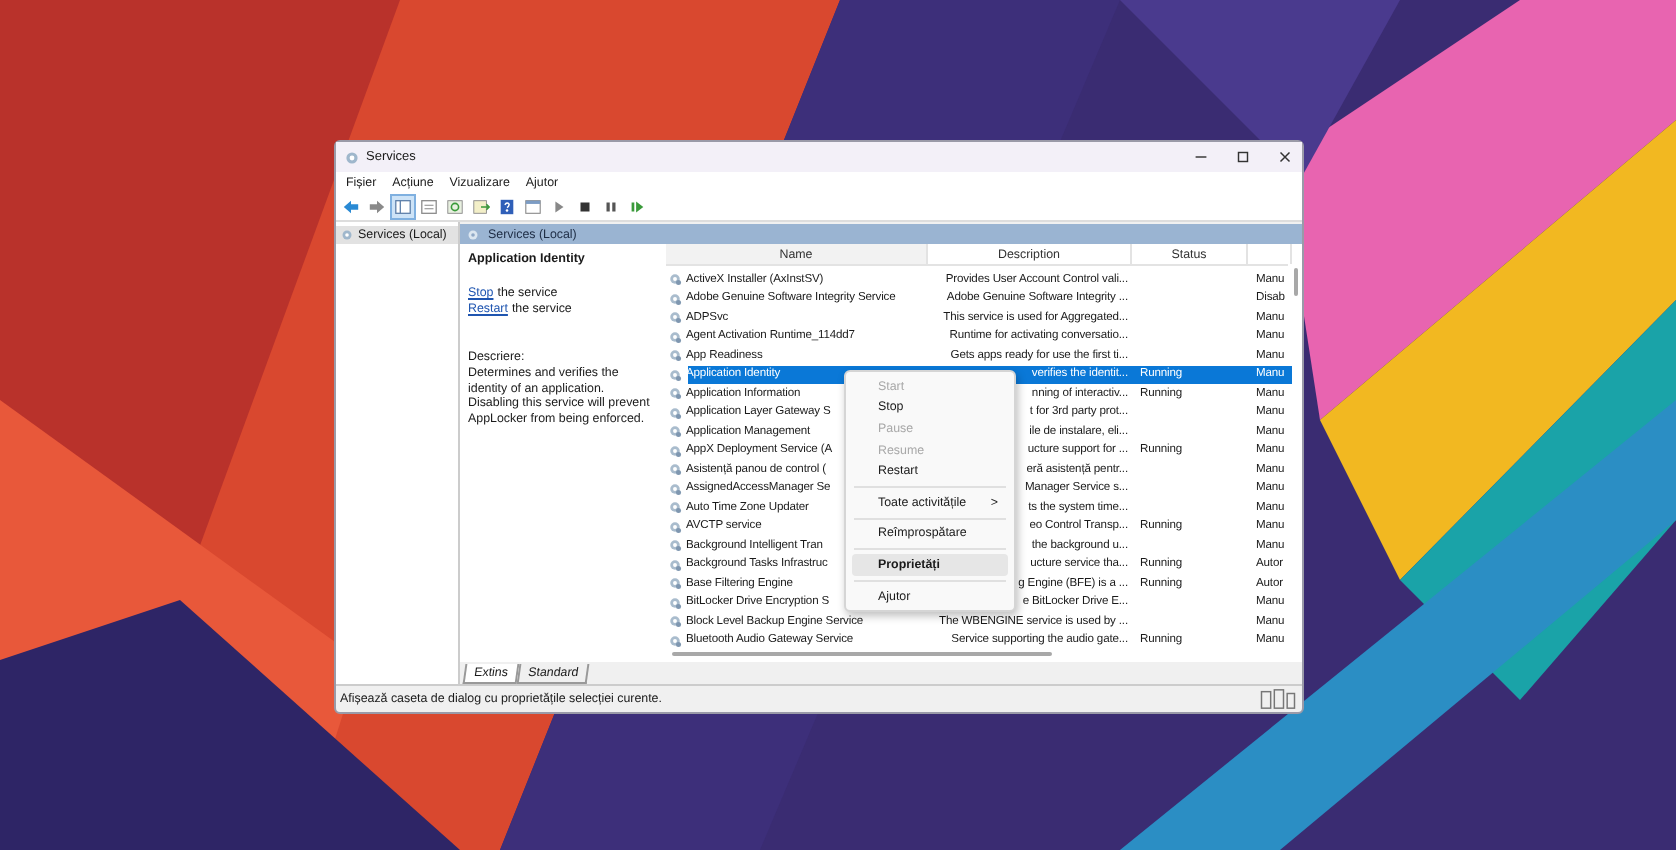 Image resolution: width=1676 pixels, height=850 pixels. I want to click on forward-arrow-icon, so click(377, 207).